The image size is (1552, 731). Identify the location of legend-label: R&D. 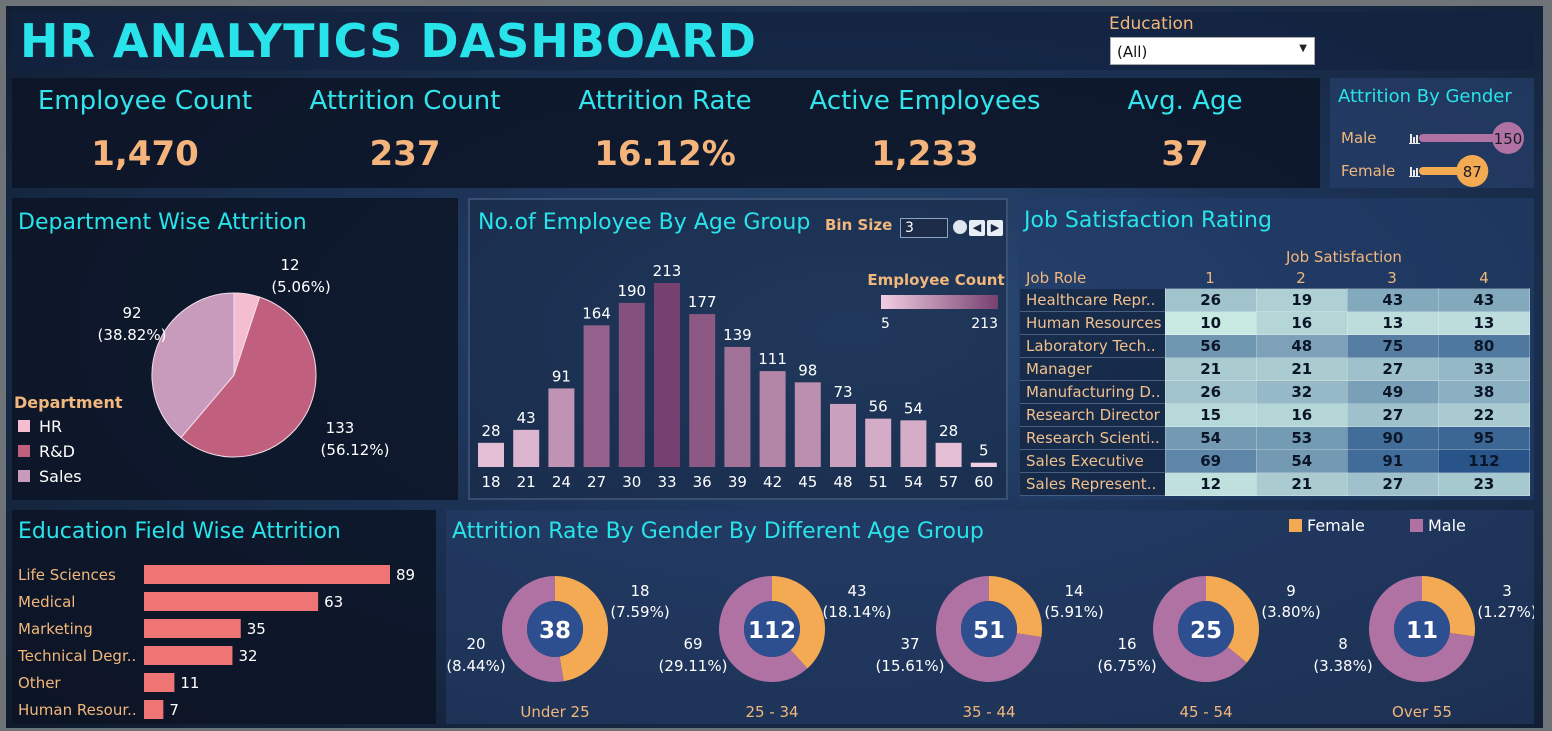
(57, 451).